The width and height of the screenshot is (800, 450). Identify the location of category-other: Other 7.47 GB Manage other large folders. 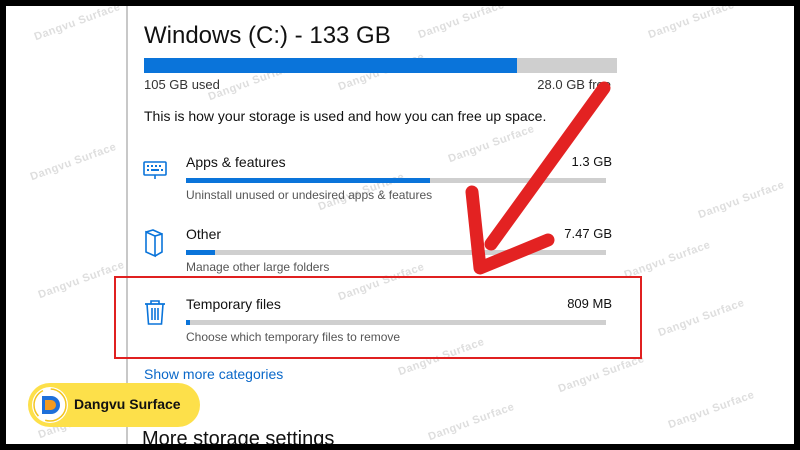
(377, 250).